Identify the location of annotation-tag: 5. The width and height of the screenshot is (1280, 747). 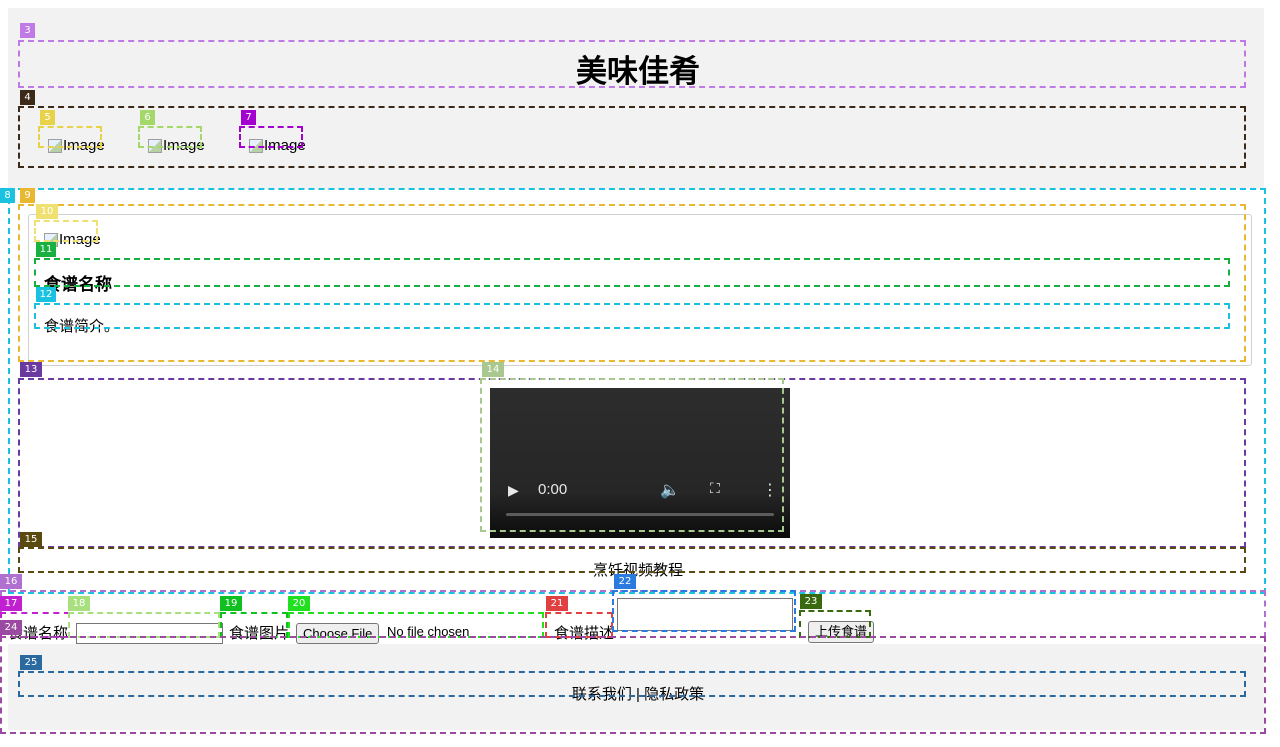
(47, 117).